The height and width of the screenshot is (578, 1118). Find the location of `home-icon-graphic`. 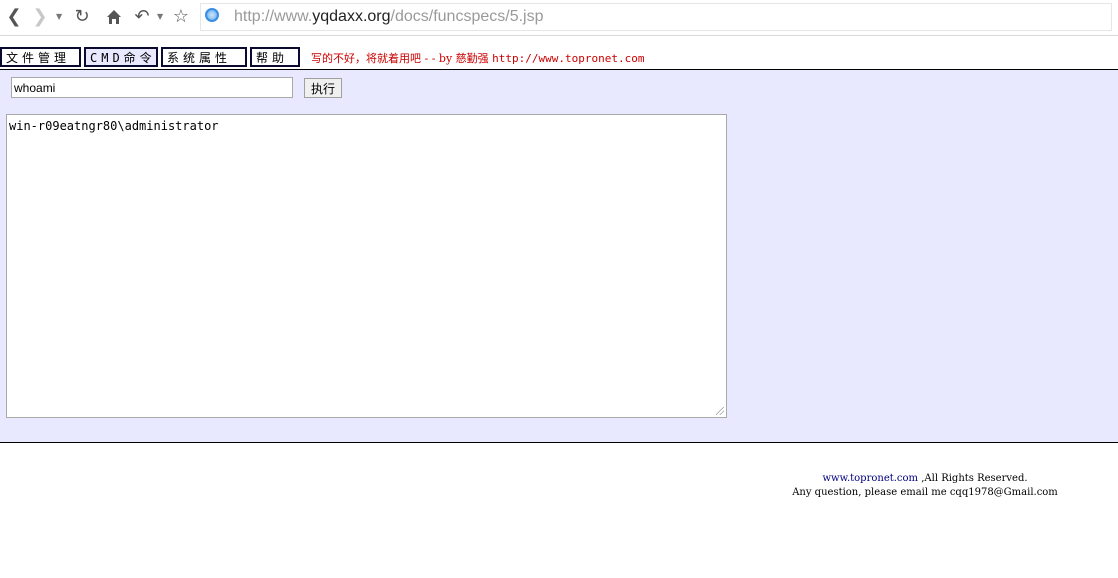

home-icon-graphic is located at coordinates (114, 17).